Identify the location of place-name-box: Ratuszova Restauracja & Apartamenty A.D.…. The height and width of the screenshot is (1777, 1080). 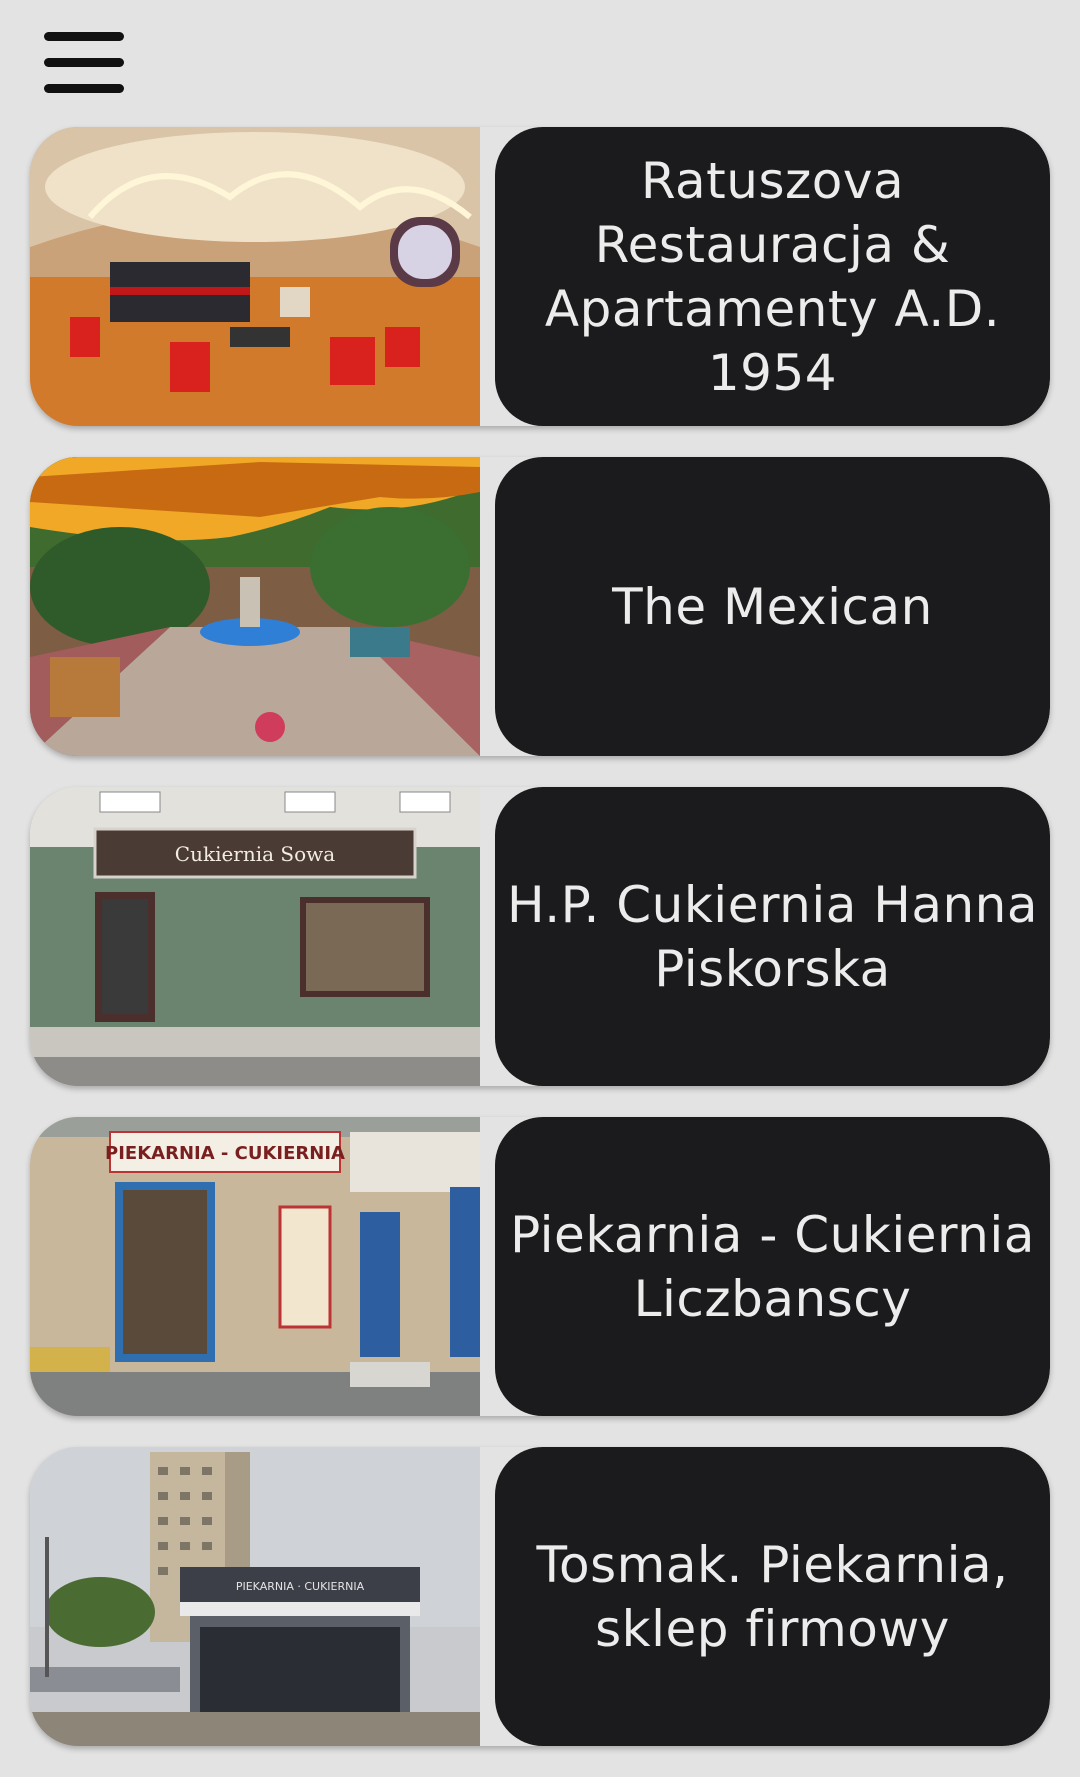
(772, 276).